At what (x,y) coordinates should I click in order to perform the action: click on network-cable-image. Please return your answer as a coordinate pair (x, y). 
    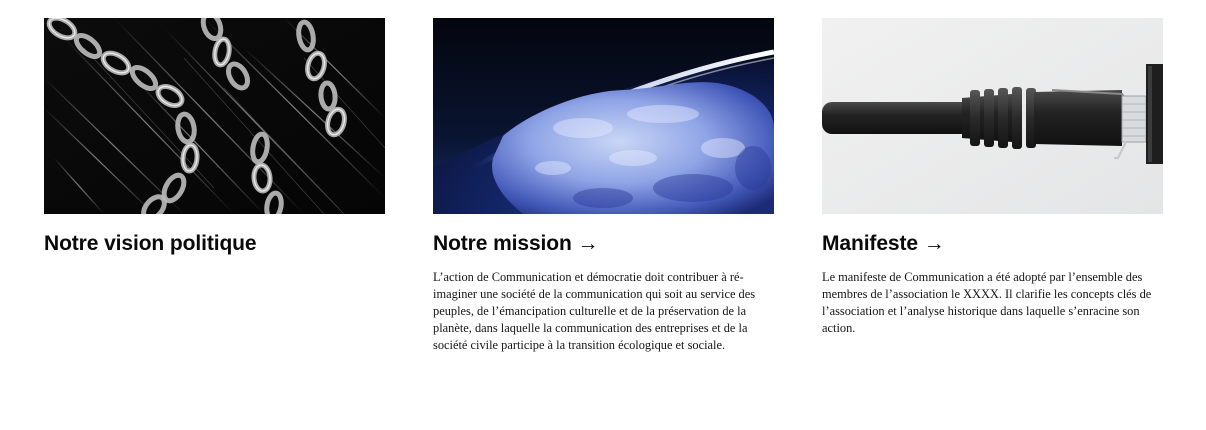
    Looking at the image, I should click on (992, 116).